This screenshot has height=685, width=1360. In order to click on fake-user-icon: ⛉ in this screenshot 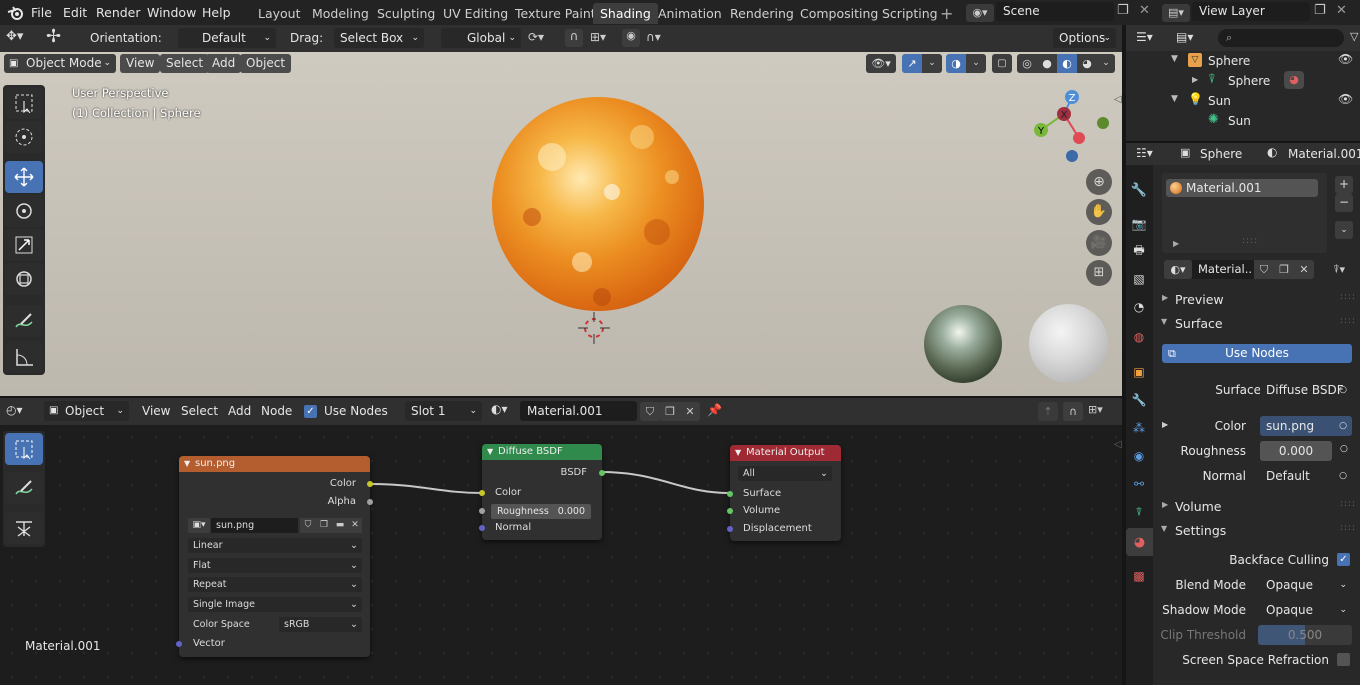, I will do `click(650, 411)`.